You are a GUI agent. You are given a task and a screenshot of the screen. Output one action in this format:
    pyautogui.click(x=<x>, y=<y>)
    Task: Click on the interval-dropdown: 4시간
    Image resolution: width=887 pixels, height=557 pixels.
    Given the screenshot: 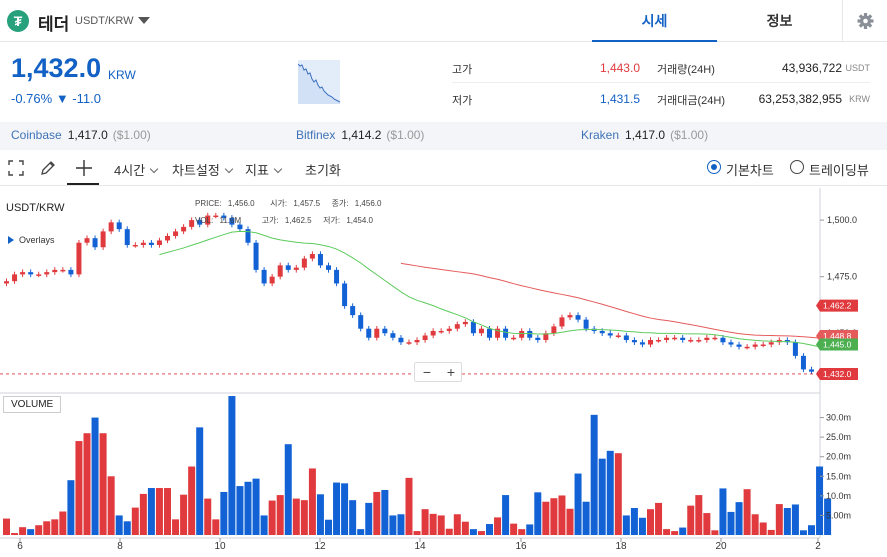 What is the action you would take?
    pyautogui.click(x=136, y=169)
    